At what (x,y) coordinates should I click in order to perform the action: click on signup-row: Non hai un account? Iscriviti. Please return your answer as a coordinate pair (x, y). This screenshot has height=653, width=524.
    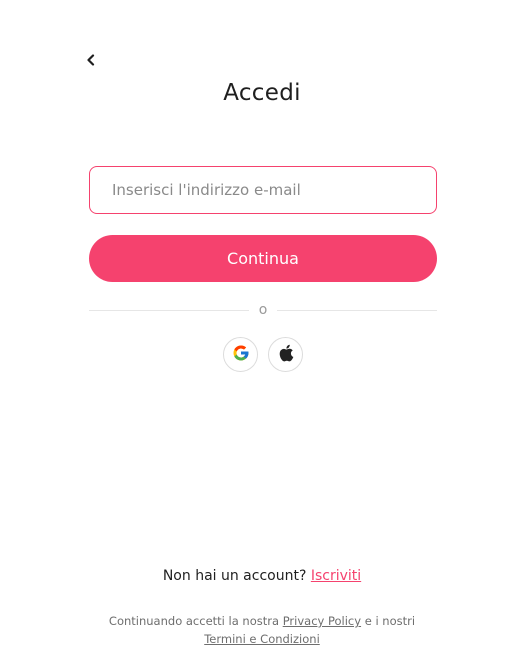
    Looking at the image, I should click on (262, 576).